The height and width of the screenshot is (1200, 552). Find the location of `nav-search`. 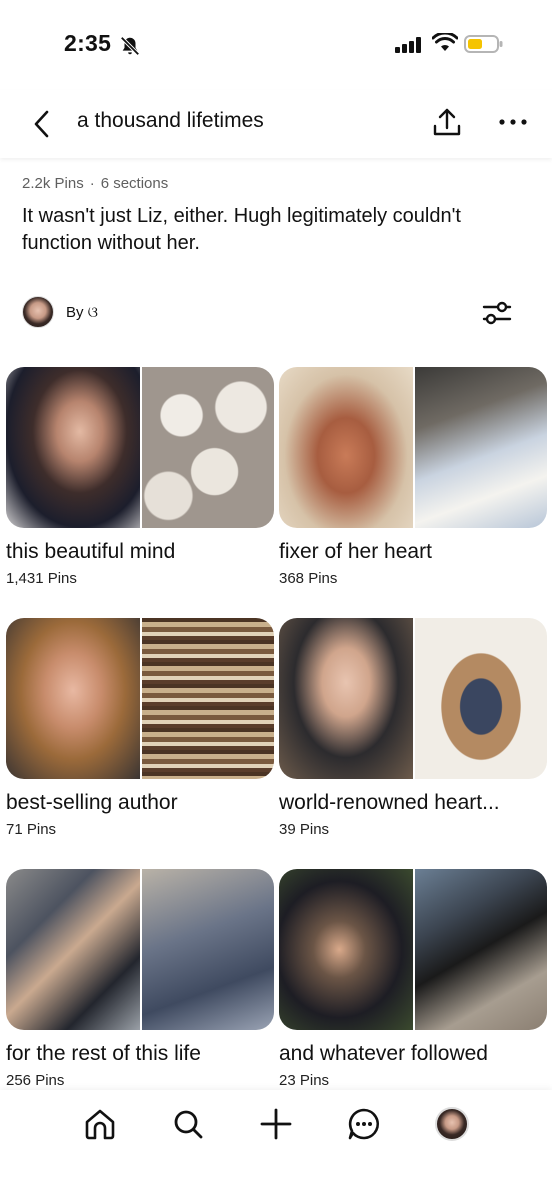

nav-search is located at coordinates (188, 1124).